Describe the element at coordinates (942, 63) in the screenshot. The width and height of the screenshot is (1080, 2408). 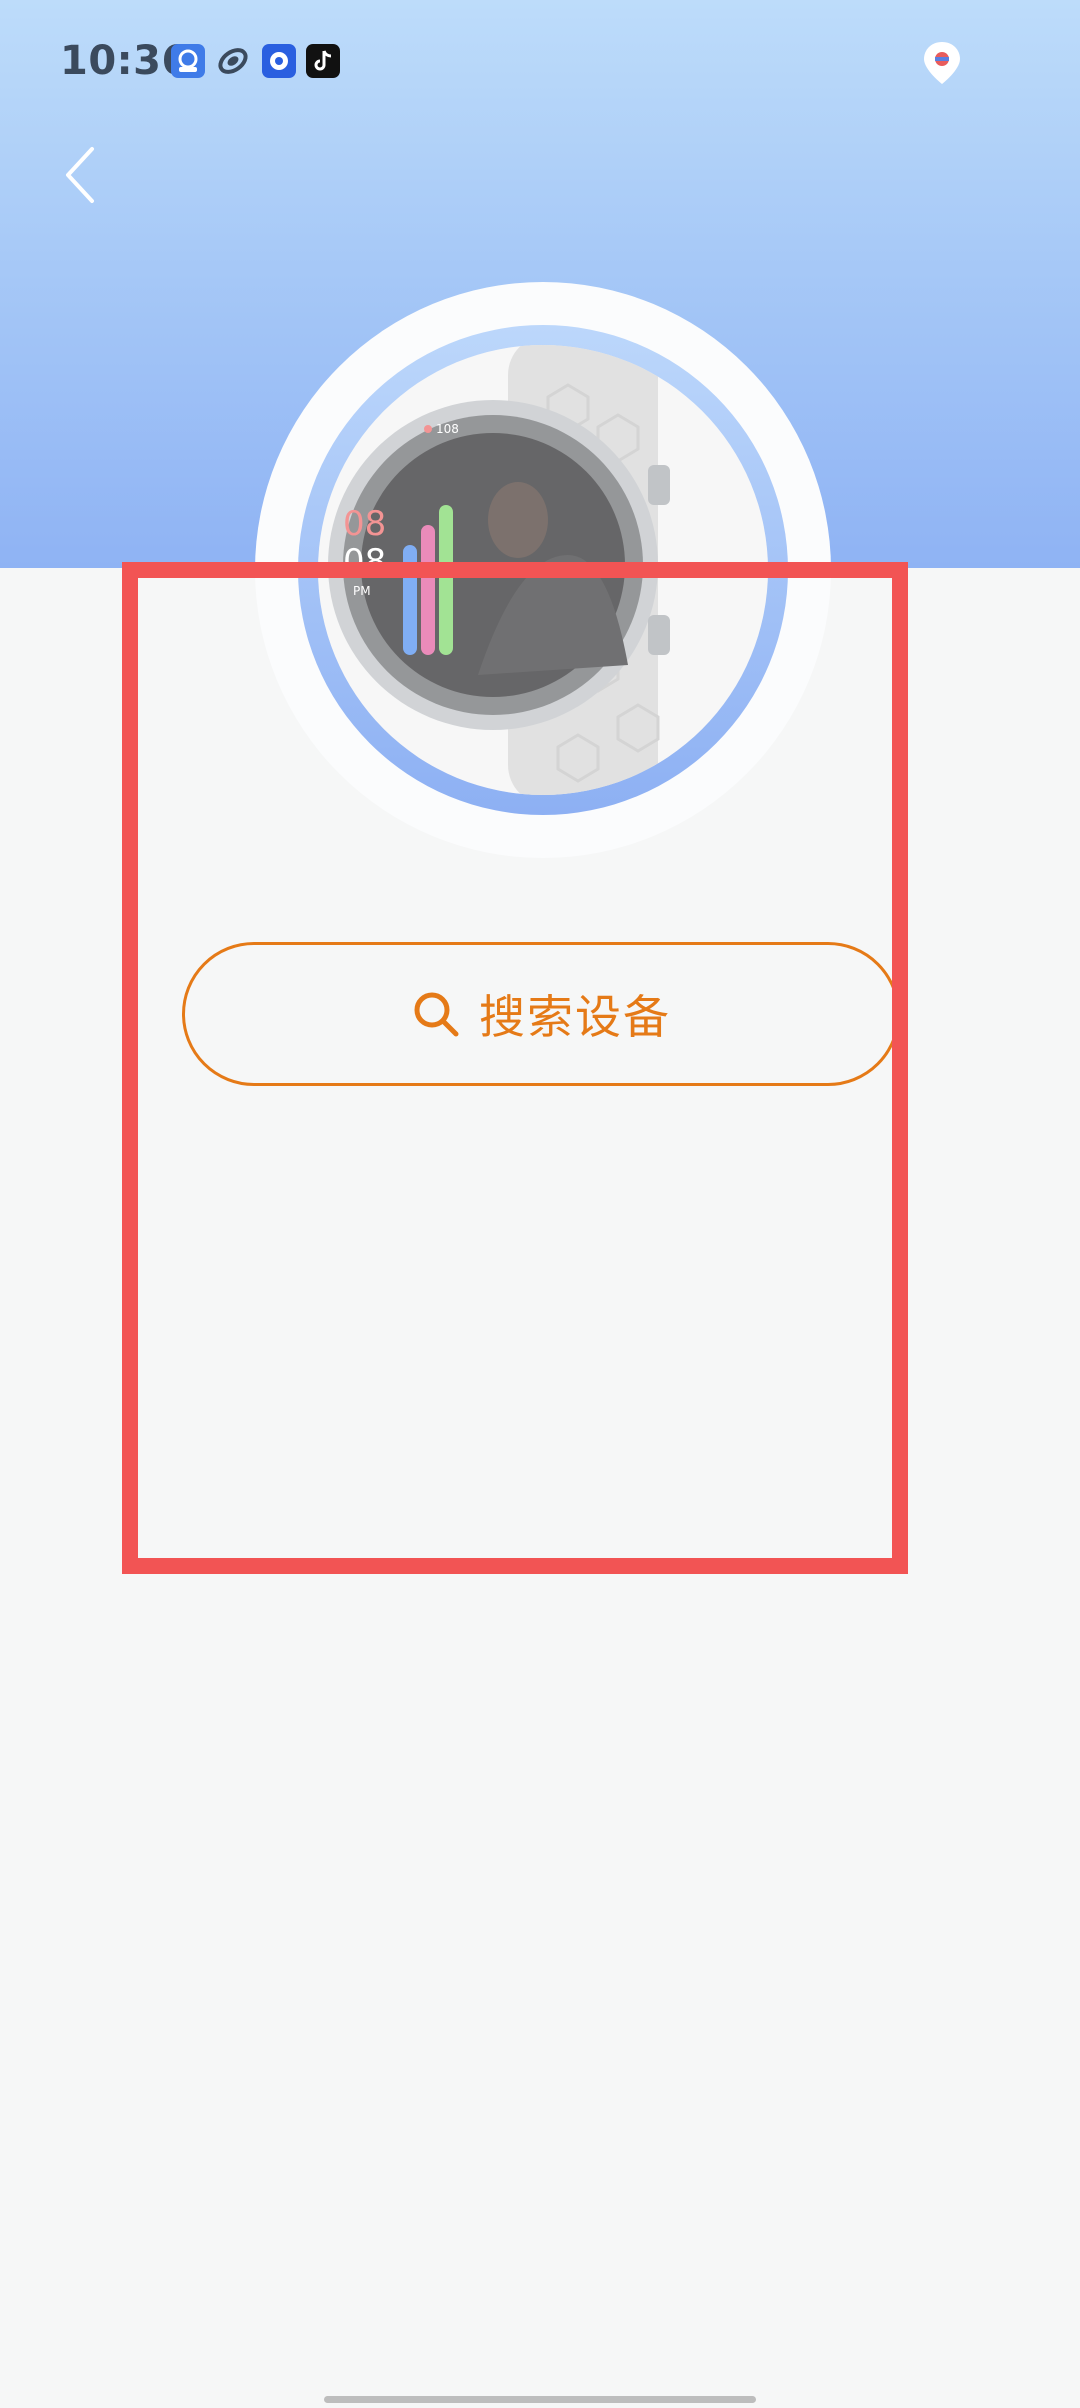
I see `location-pin-icon` at that location.